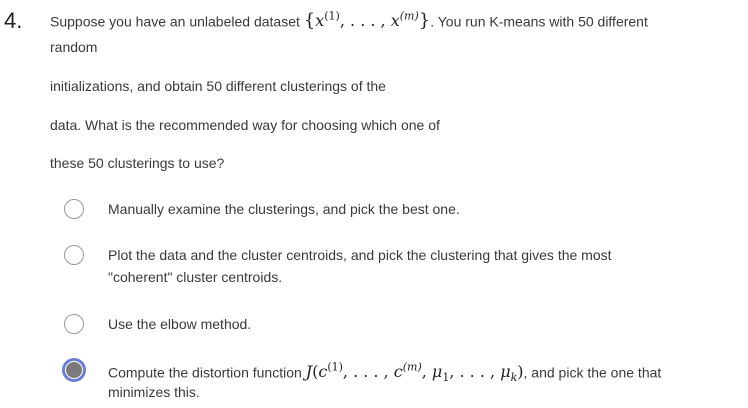  What do you see at coordinates (180, 324) in the screenshot?
I see `answer-option-3-label: Use the elbow method.` at bounding box center [180, 324].